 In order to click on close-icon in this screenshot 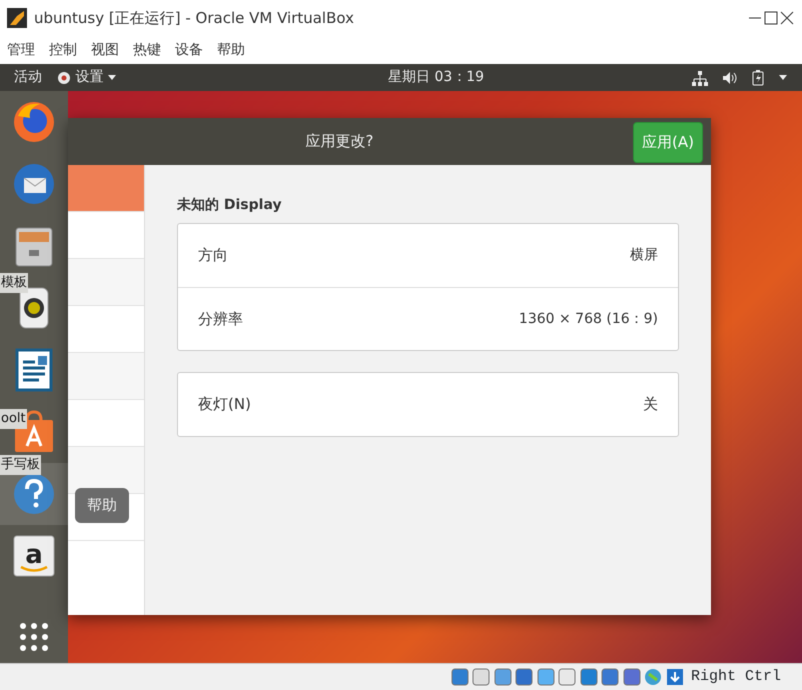, I will do `click(787, 18)`.